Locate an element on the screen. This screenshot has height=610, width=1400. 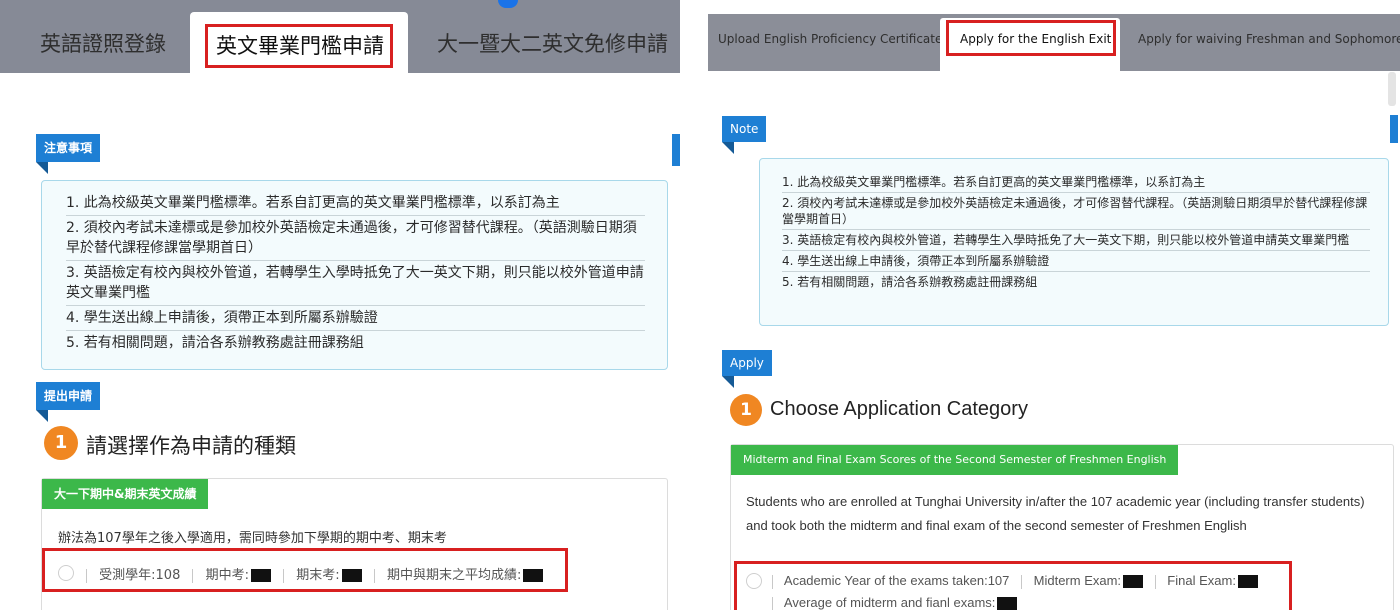
category-description: 辦法為107學年之後入學適用，需同時參加下學期的期中考、期末考 is located at coordinates (252, 538).